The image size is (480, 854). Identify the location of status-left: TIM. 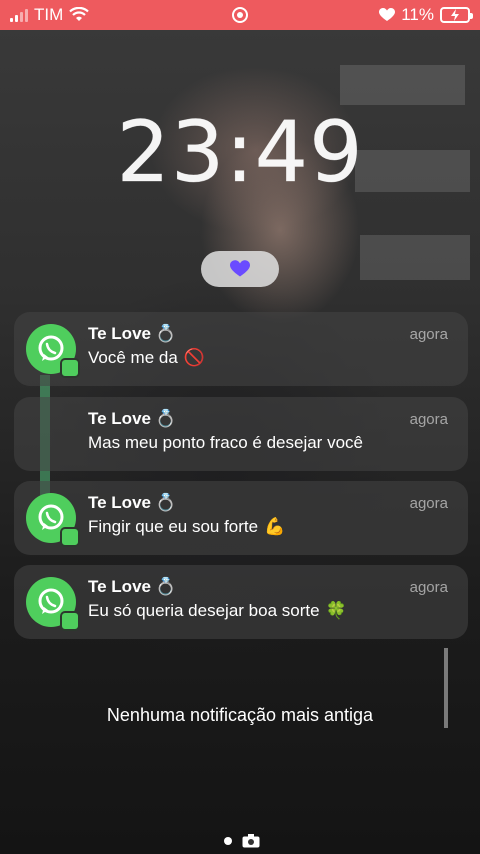
(50, 15).